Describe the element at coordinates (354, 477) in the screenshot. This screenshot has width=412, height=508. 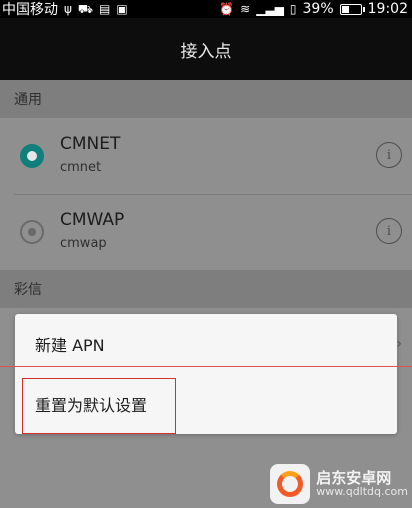
I see `watermark-title: 启东安卓网` at that location.